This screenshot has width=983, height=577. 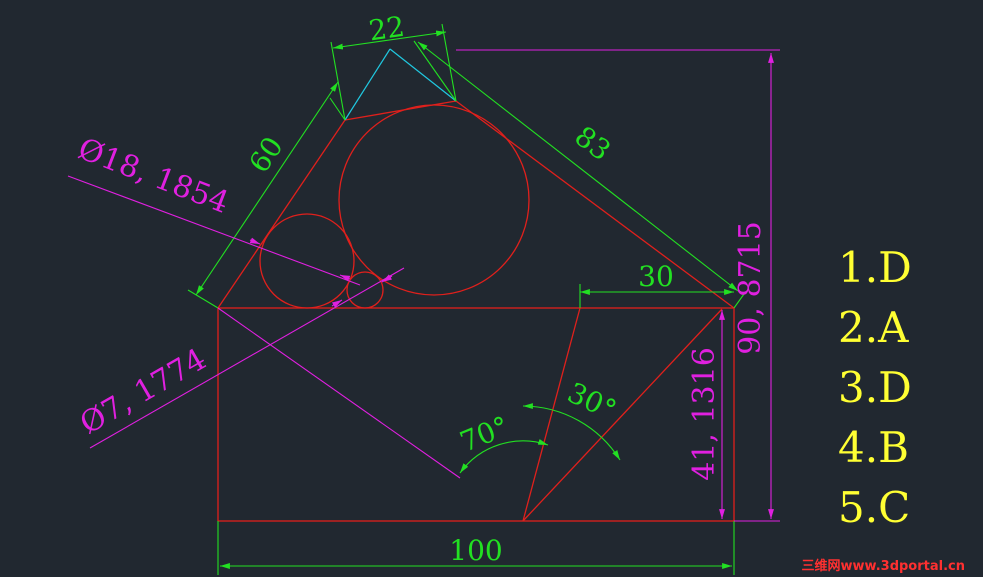 I want to click on answer-2: 2.A, so click(x=873, y=327).